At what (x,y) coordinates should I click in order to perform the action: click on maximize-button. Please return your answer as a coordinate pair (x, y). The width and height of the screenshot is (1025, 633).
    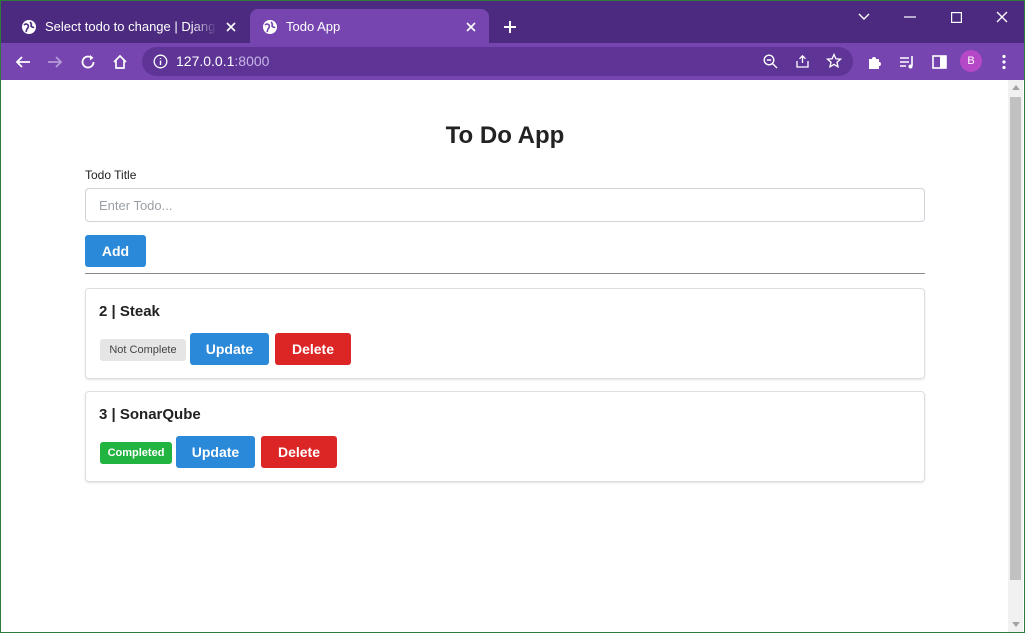
    Looking at the image, I should click on (956, 17).